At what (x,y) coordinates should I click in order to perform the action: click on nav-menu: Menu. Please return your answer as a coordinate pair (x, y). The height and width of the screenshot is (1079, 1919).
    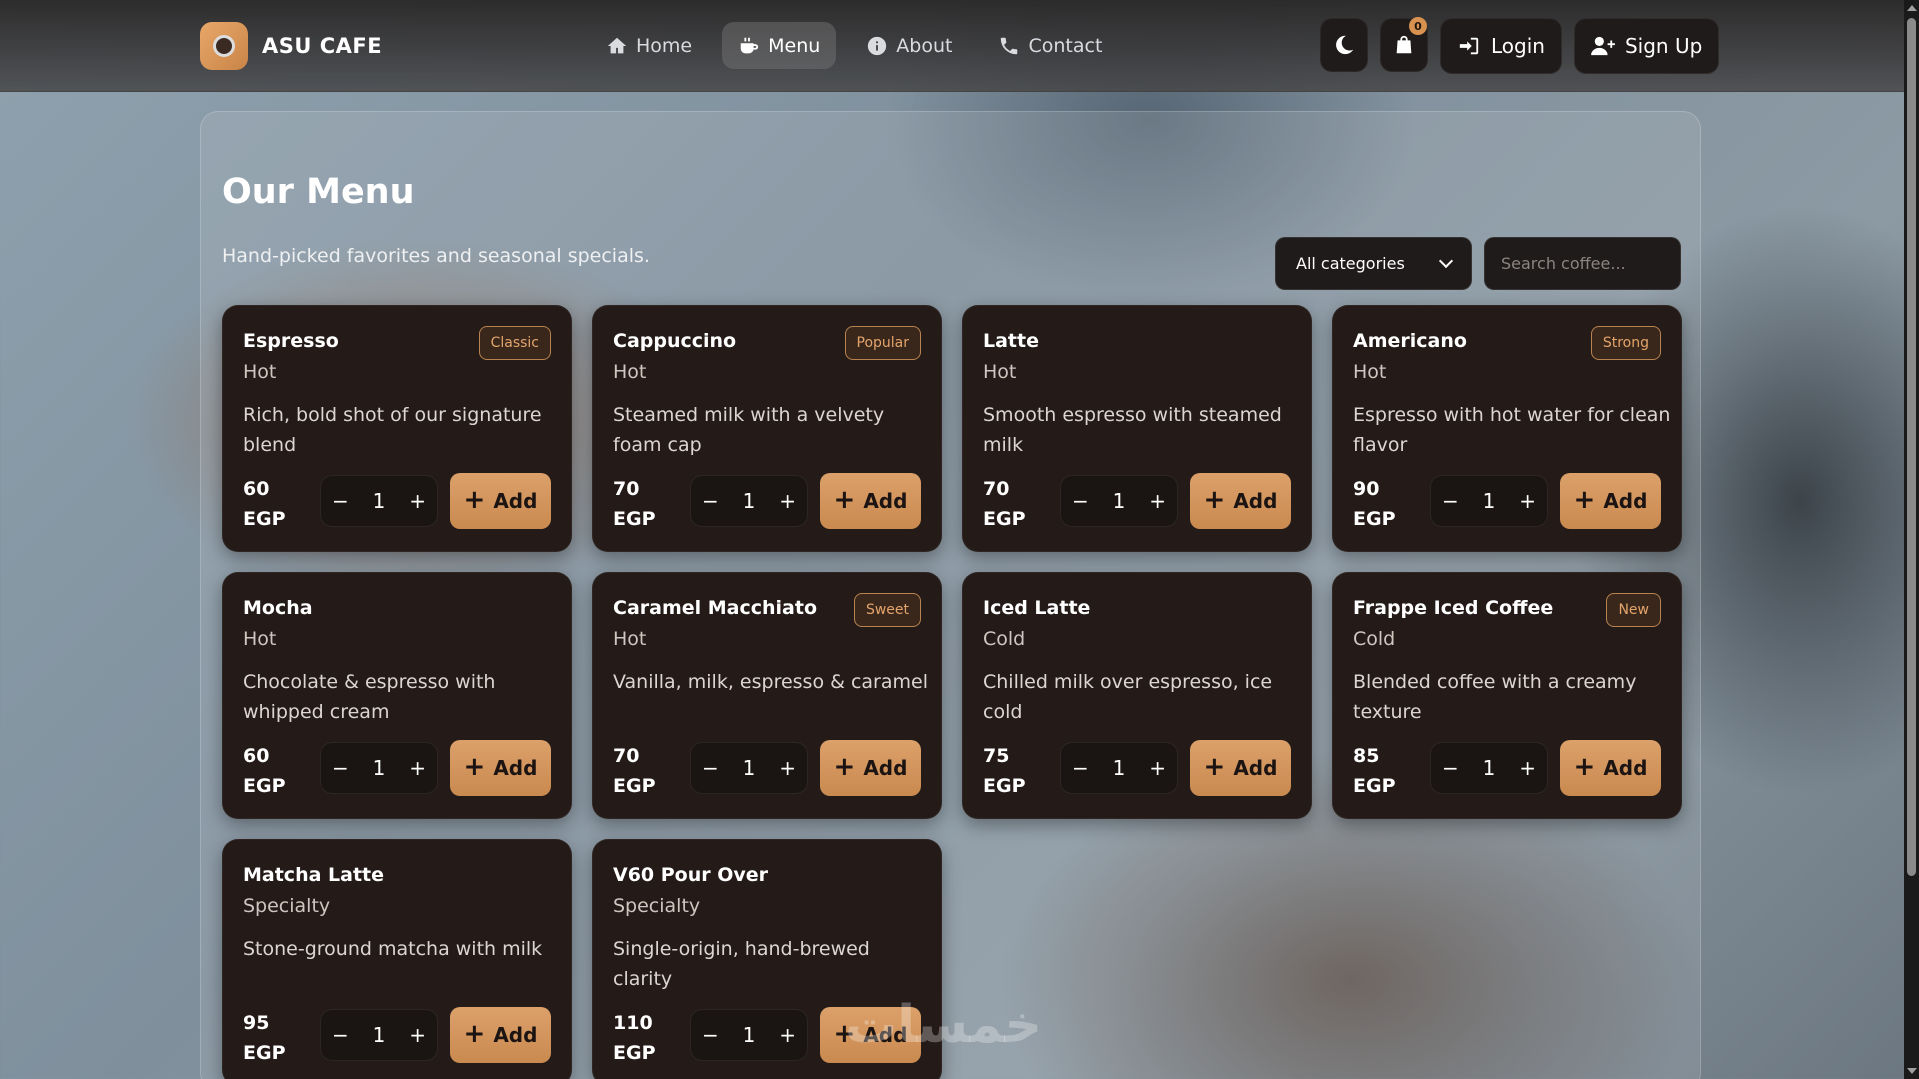
    Looking at the image, I should click on (779, 45).